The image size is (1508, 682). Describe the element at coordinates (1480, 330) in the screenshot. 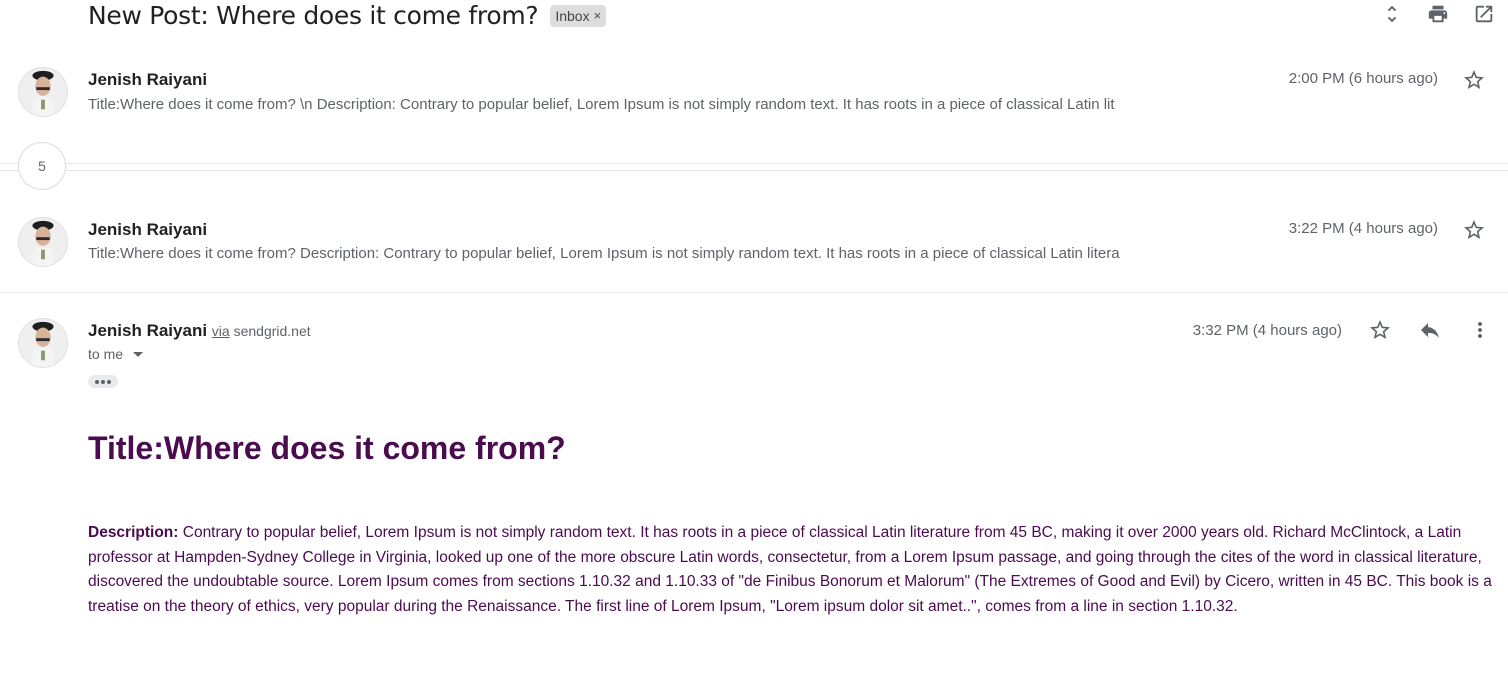

I see `more-options-icon` at that location.